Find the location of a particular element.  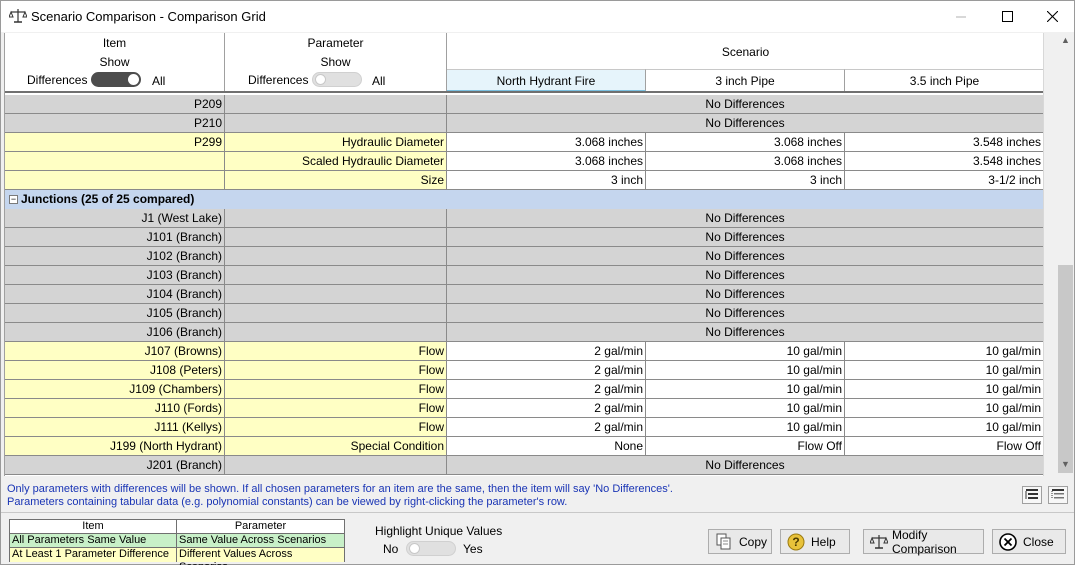

item-show-toggle is located at coordinates (116, 79).